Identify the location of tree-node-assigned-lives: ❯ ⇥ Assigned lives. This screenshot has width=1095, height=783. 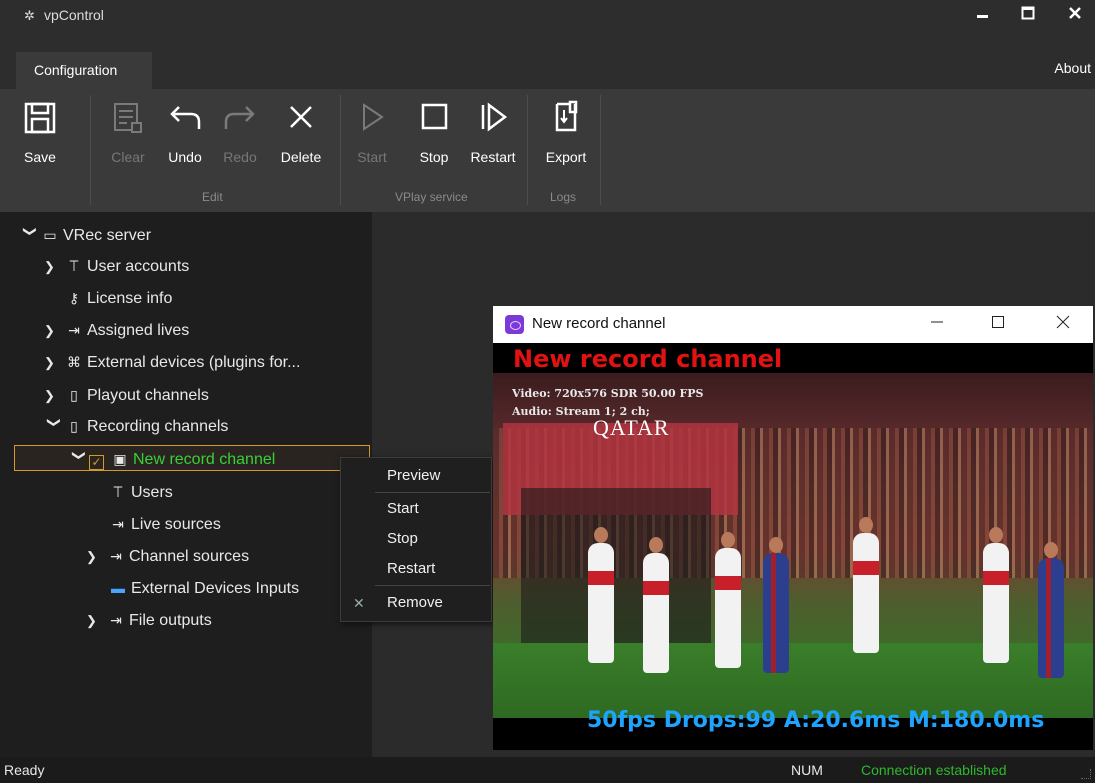
(116, 330).